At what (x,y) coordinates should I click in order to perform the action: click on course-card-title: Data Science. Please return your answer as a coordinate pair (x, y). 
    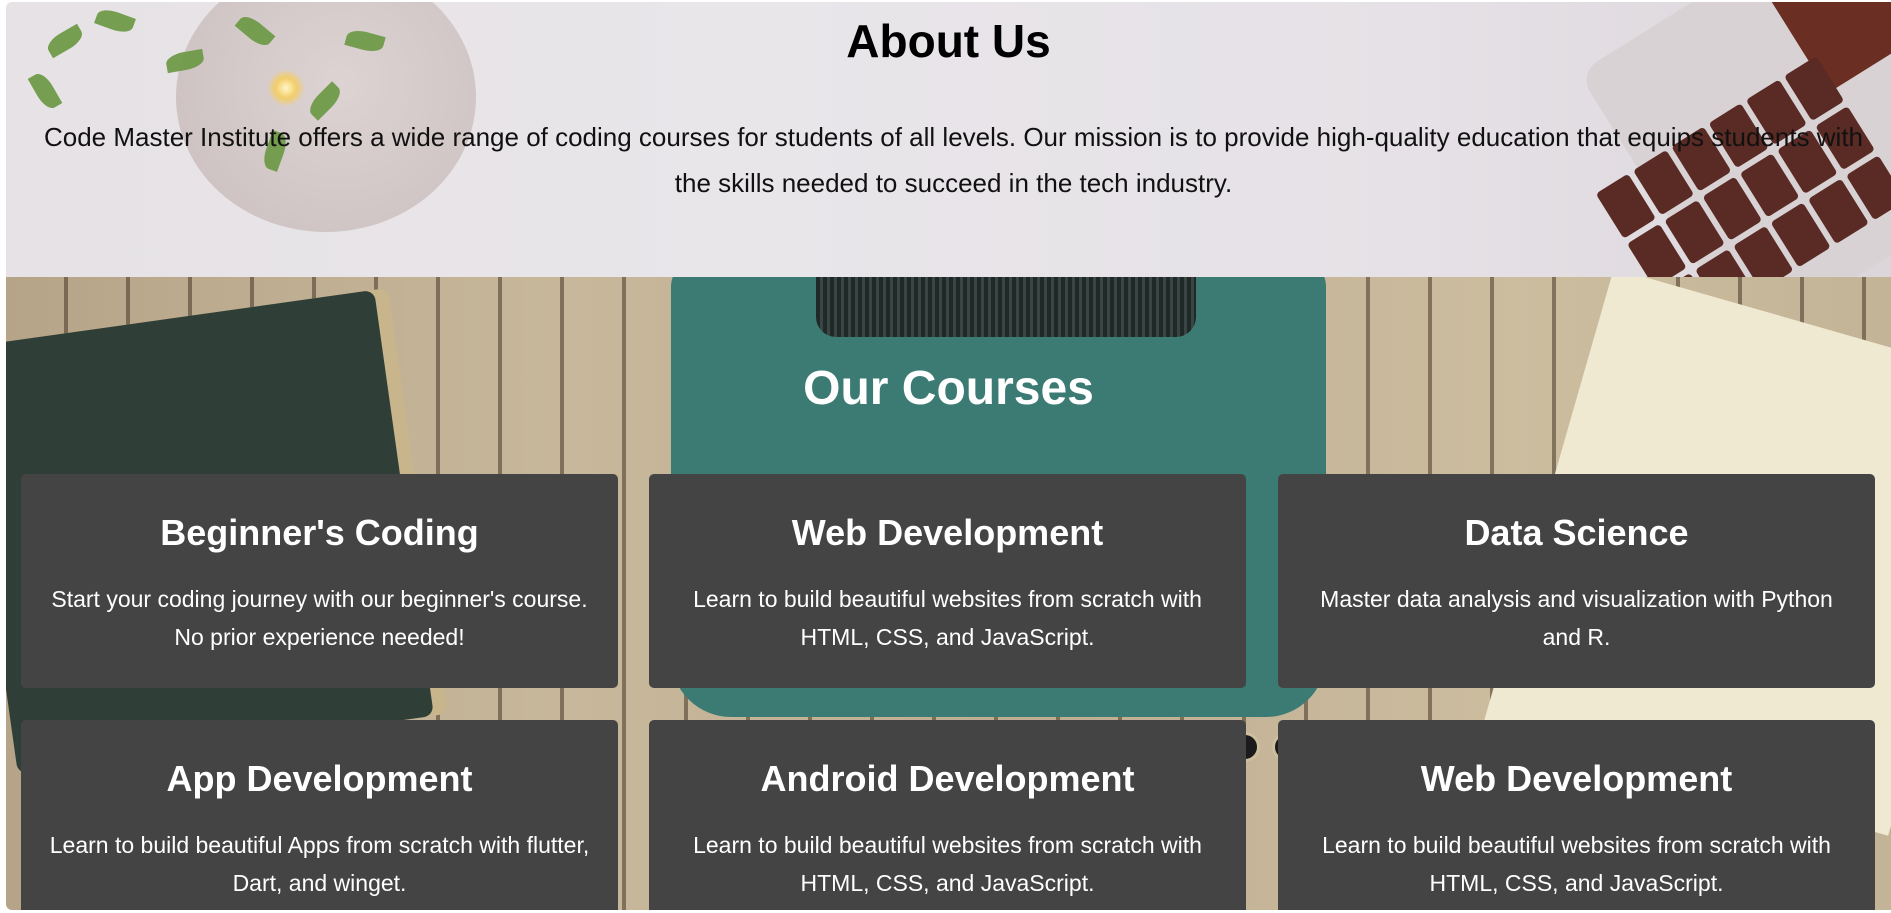
    Looking at the image, I should click on (1576, 532).